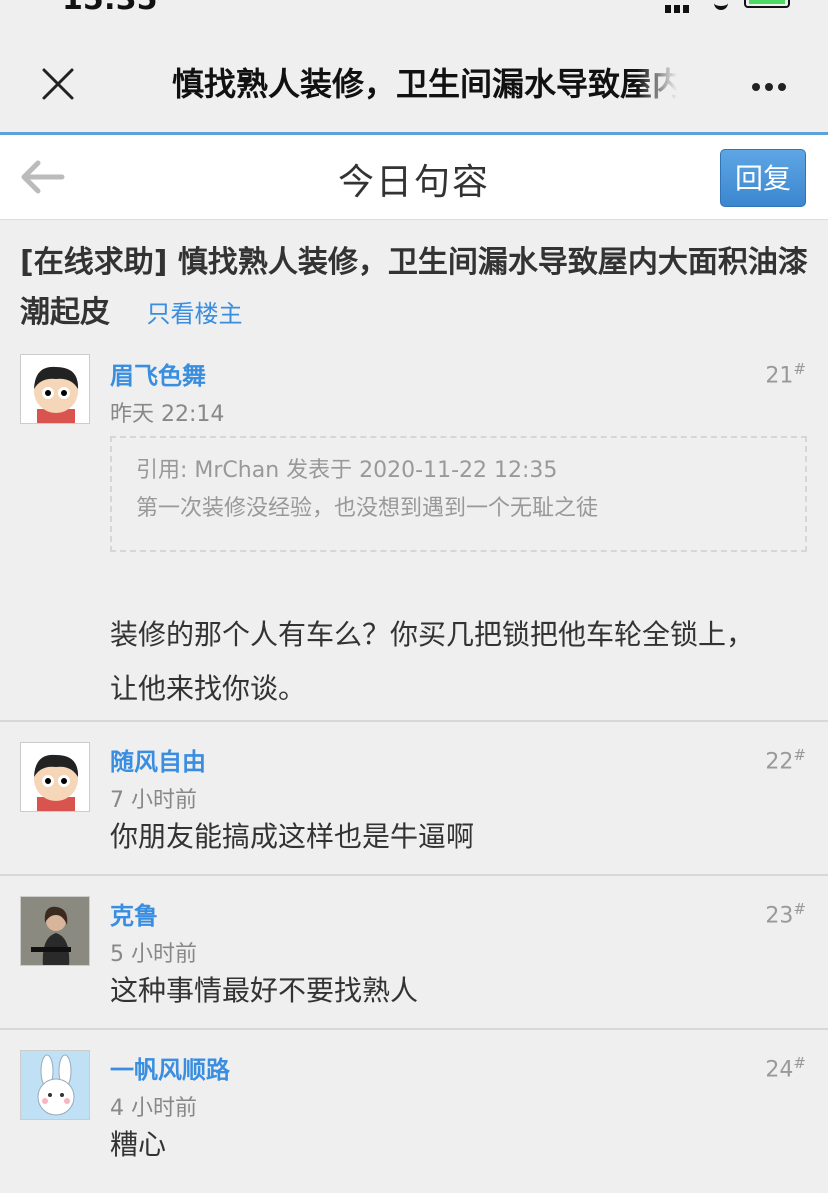  What do you see at coordinates (785, 1068) in the screenshot?
I see `floor-number: 24#` at bounding box center [785, 1068].